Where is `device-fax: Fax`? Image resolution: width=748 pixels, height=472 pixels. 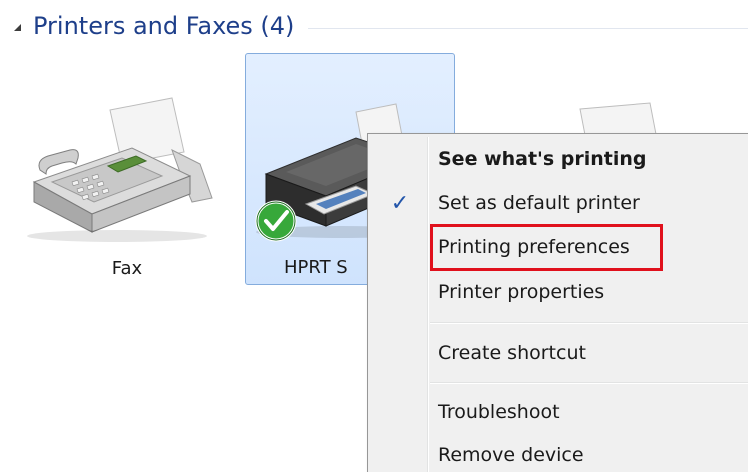
device-fax: Fax is located at coordinates (127, 187).